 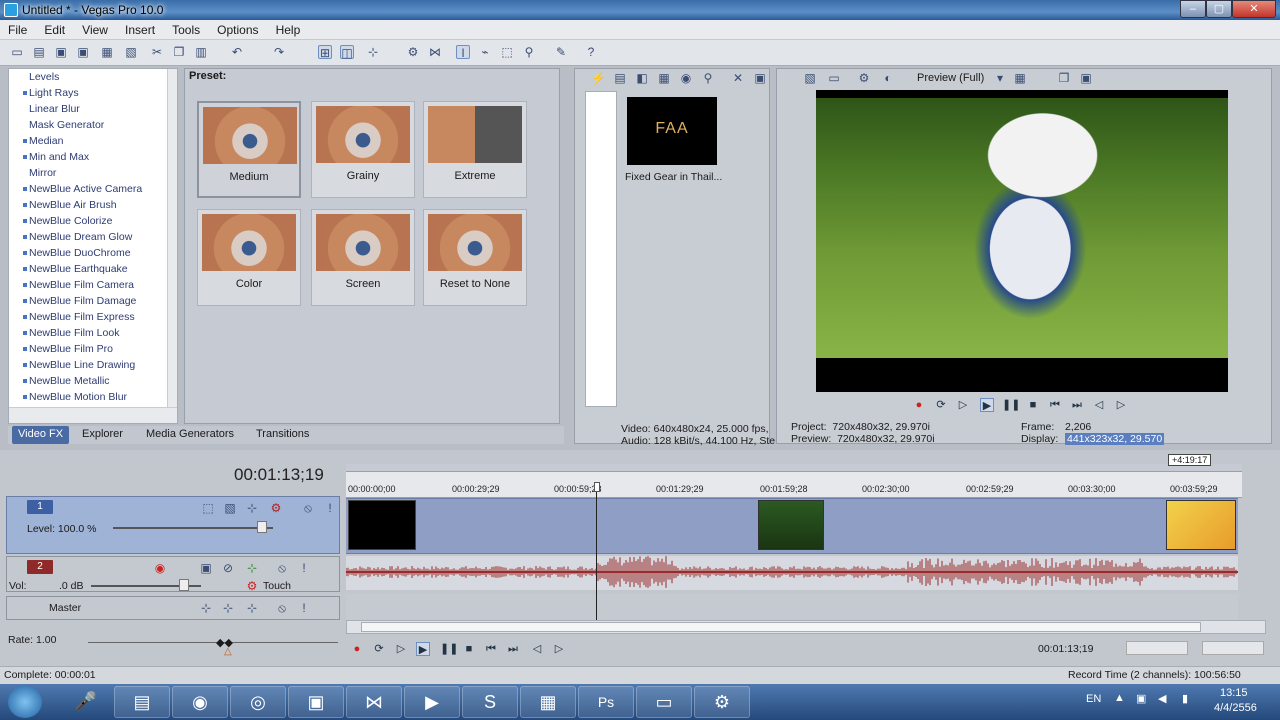 What do you see at coordinates (193, 528) in the screenshot?
I see `level-slider` at bounding box center [193, 528].